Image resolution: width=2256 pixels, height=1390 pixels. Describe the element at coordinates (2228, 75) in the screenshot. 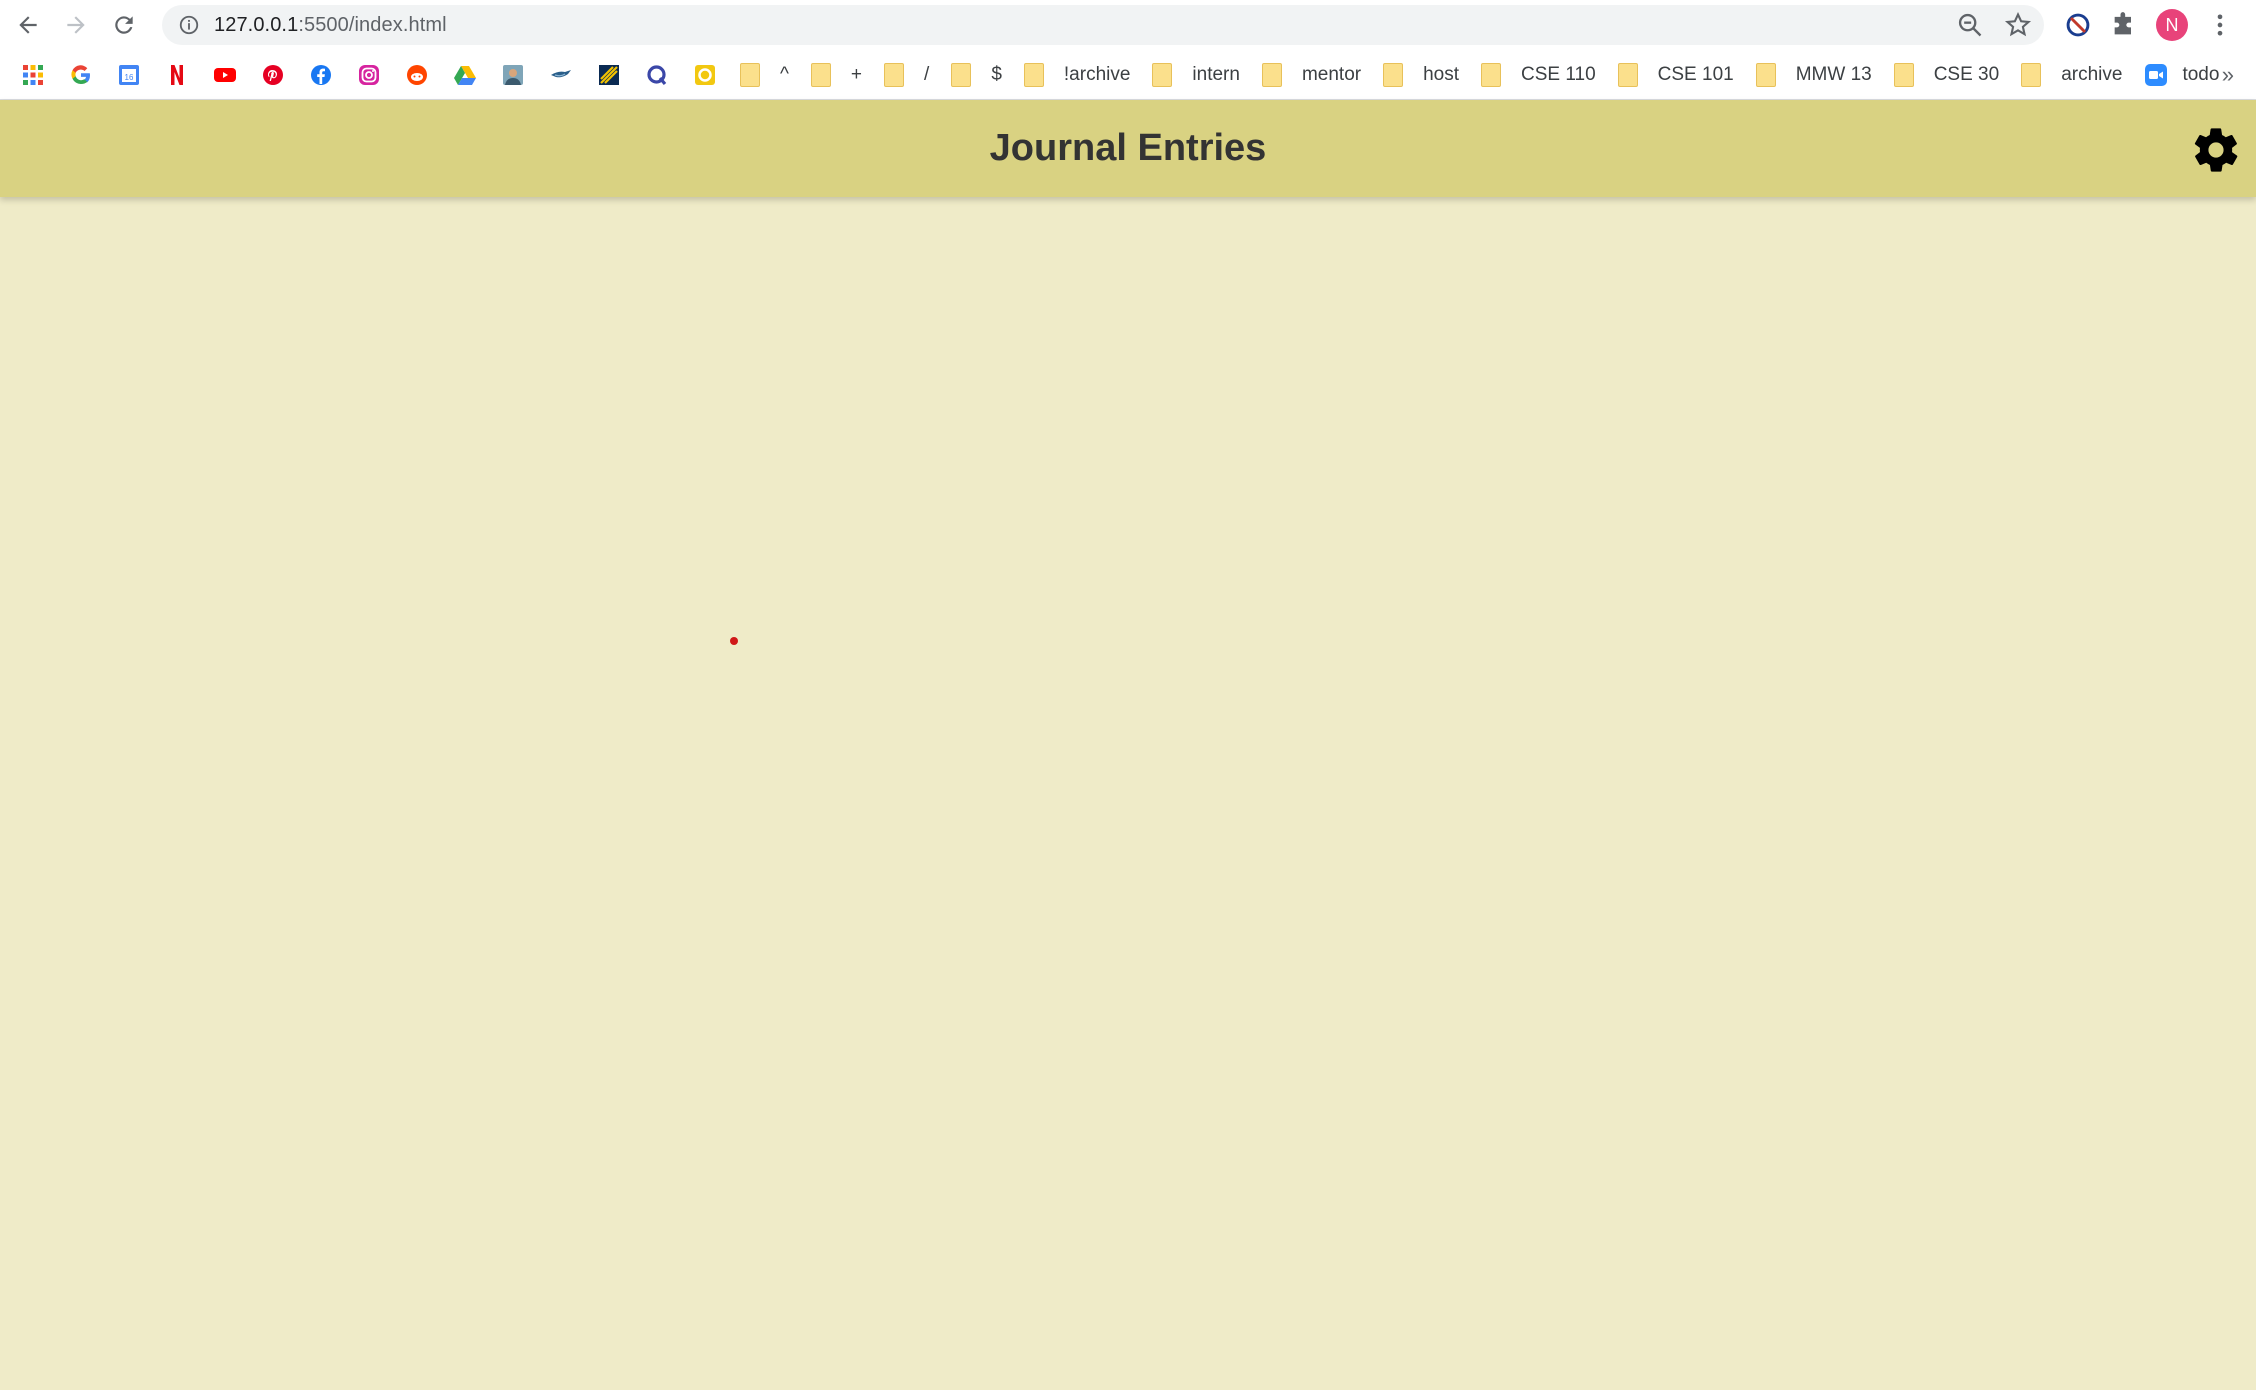

I see `bookmarks-overflow-button: »` at that location.